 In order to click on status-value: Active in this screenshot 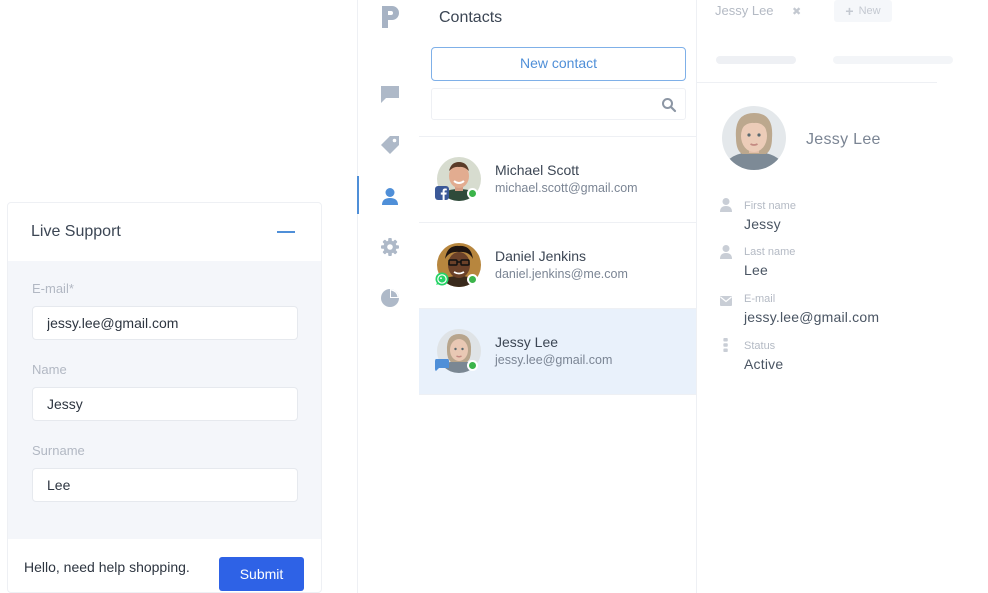, I will do `click(764, 364)`.